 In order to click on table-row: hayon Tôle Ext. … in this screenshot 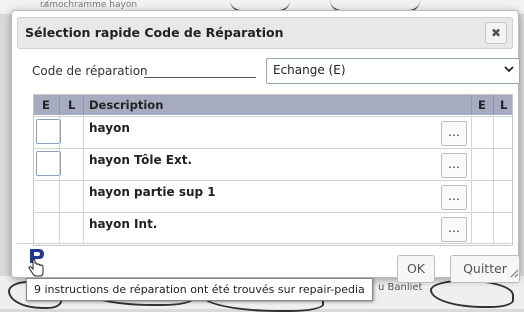, I will do `click(273, 164)`.